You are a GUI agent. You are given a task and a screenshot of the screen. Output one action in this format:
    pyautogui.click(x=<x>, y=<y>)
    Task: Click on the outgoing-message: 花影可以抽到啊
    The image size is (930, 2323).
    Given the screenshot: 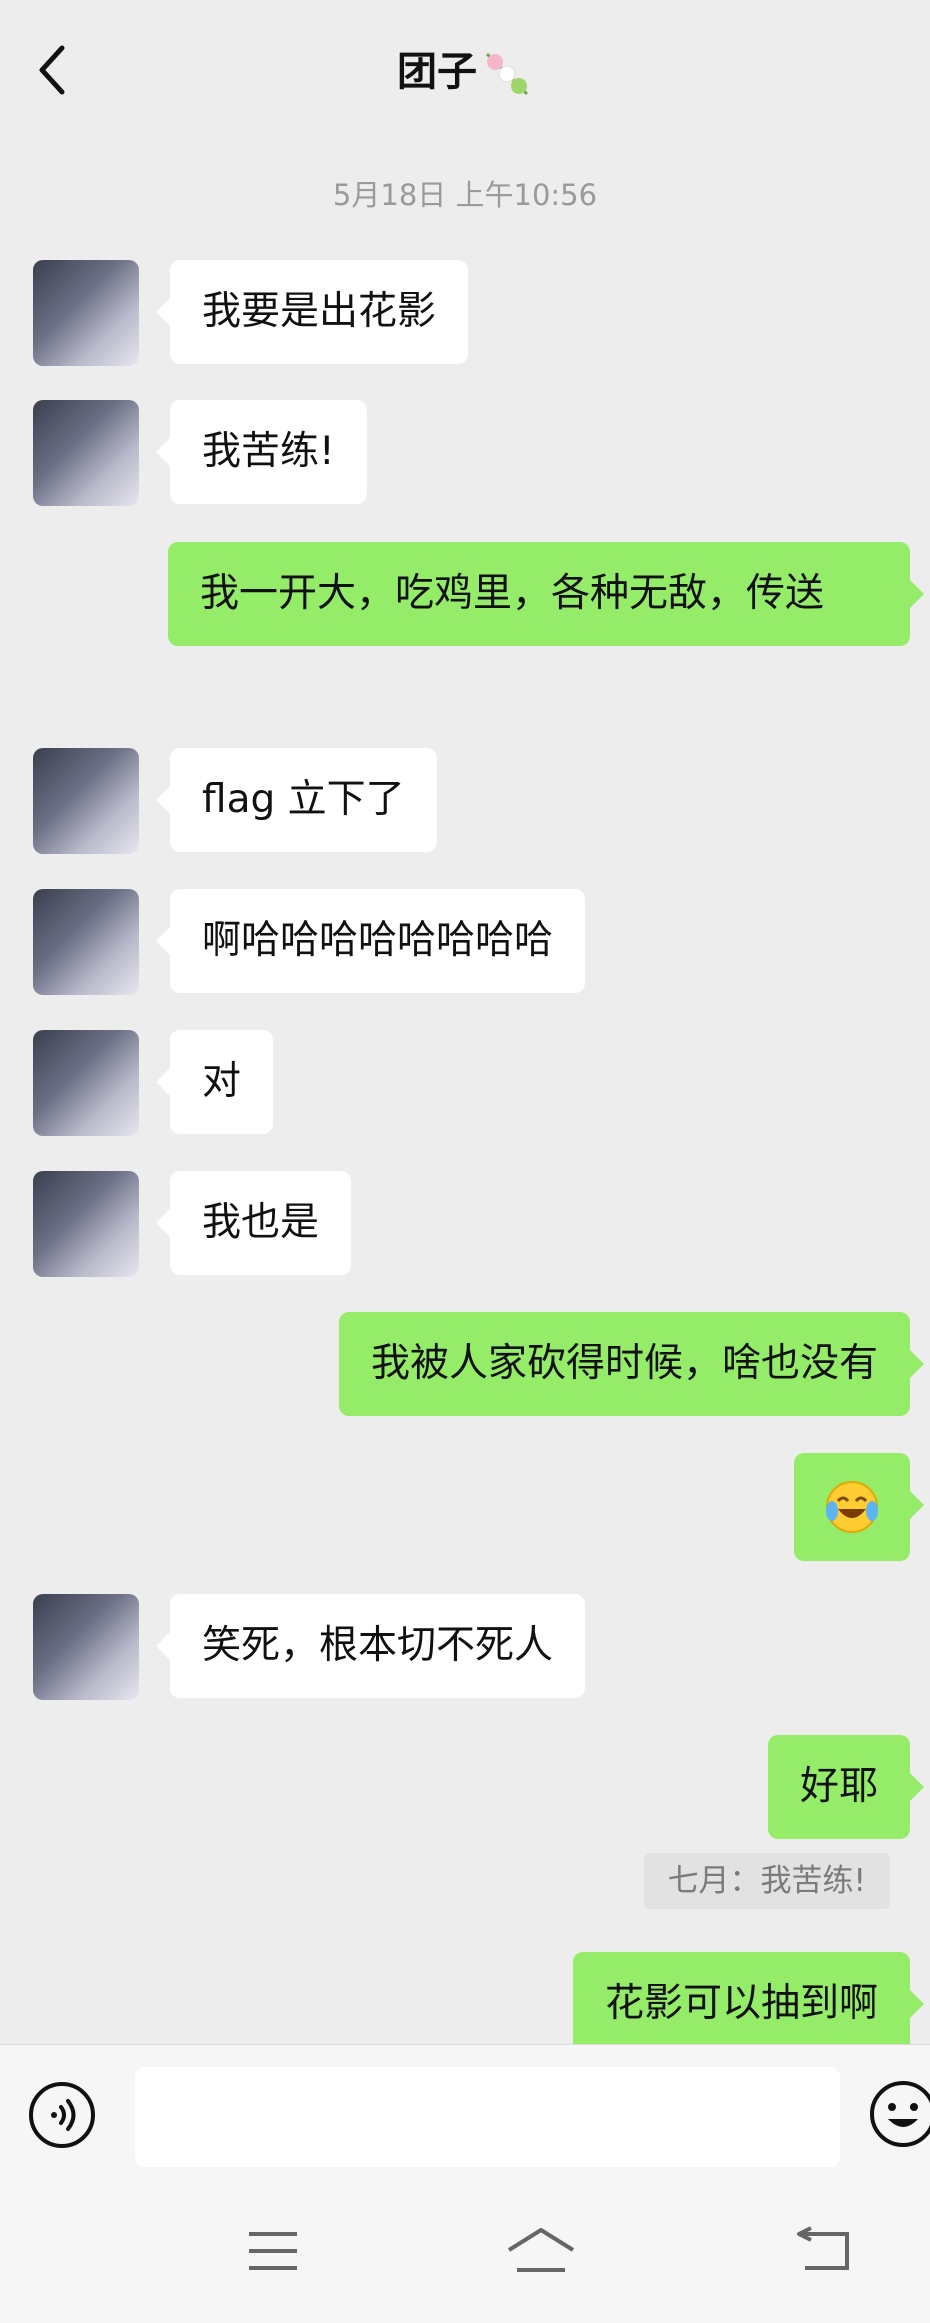 What is the action you would take?
    pyautogui.click(x=748, y=2004)
    